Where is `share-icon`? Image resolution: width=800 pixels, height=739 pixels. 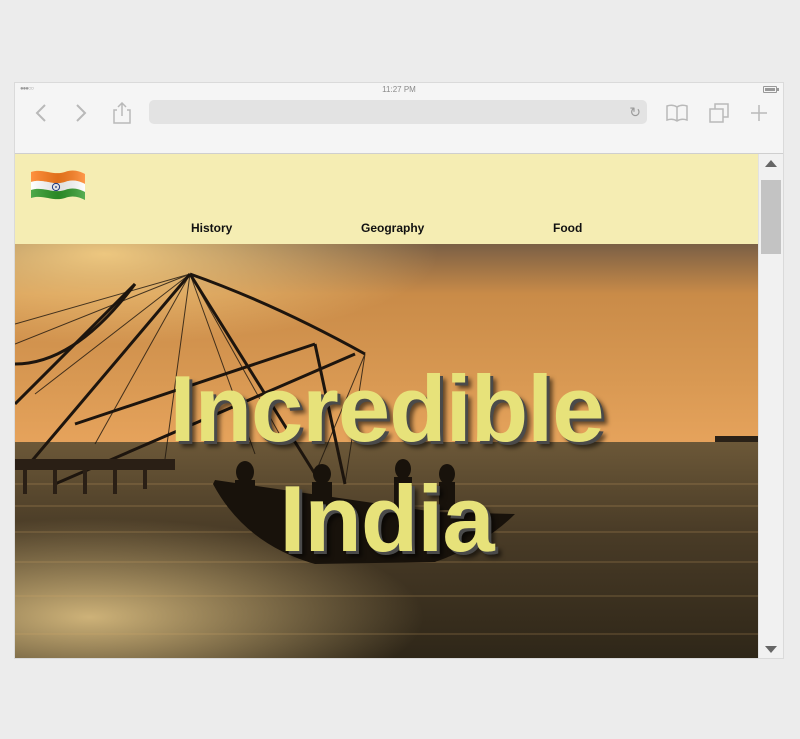
share-icon is located at coordinates (122, 113).